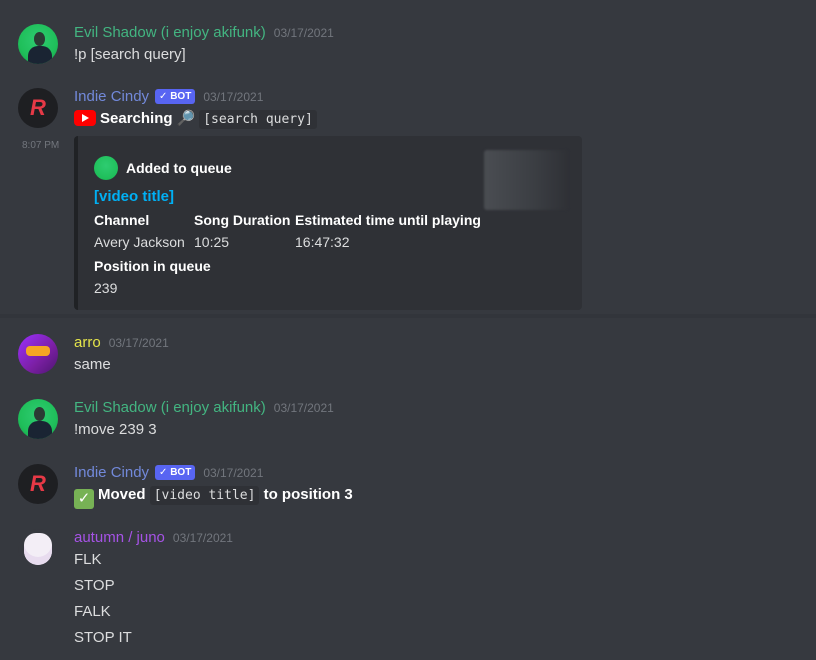  Describe the element at coordinates (134, 196) in the screenshot. I see `embed-title-link: [video title]` at that location.